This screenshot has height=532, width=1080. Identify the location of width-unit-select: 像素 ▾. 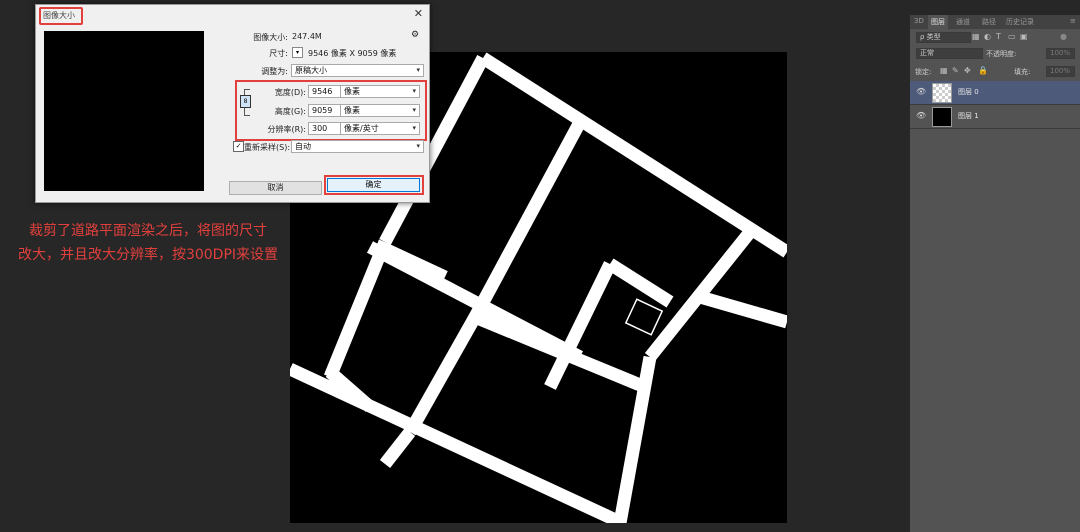
(380, 91).